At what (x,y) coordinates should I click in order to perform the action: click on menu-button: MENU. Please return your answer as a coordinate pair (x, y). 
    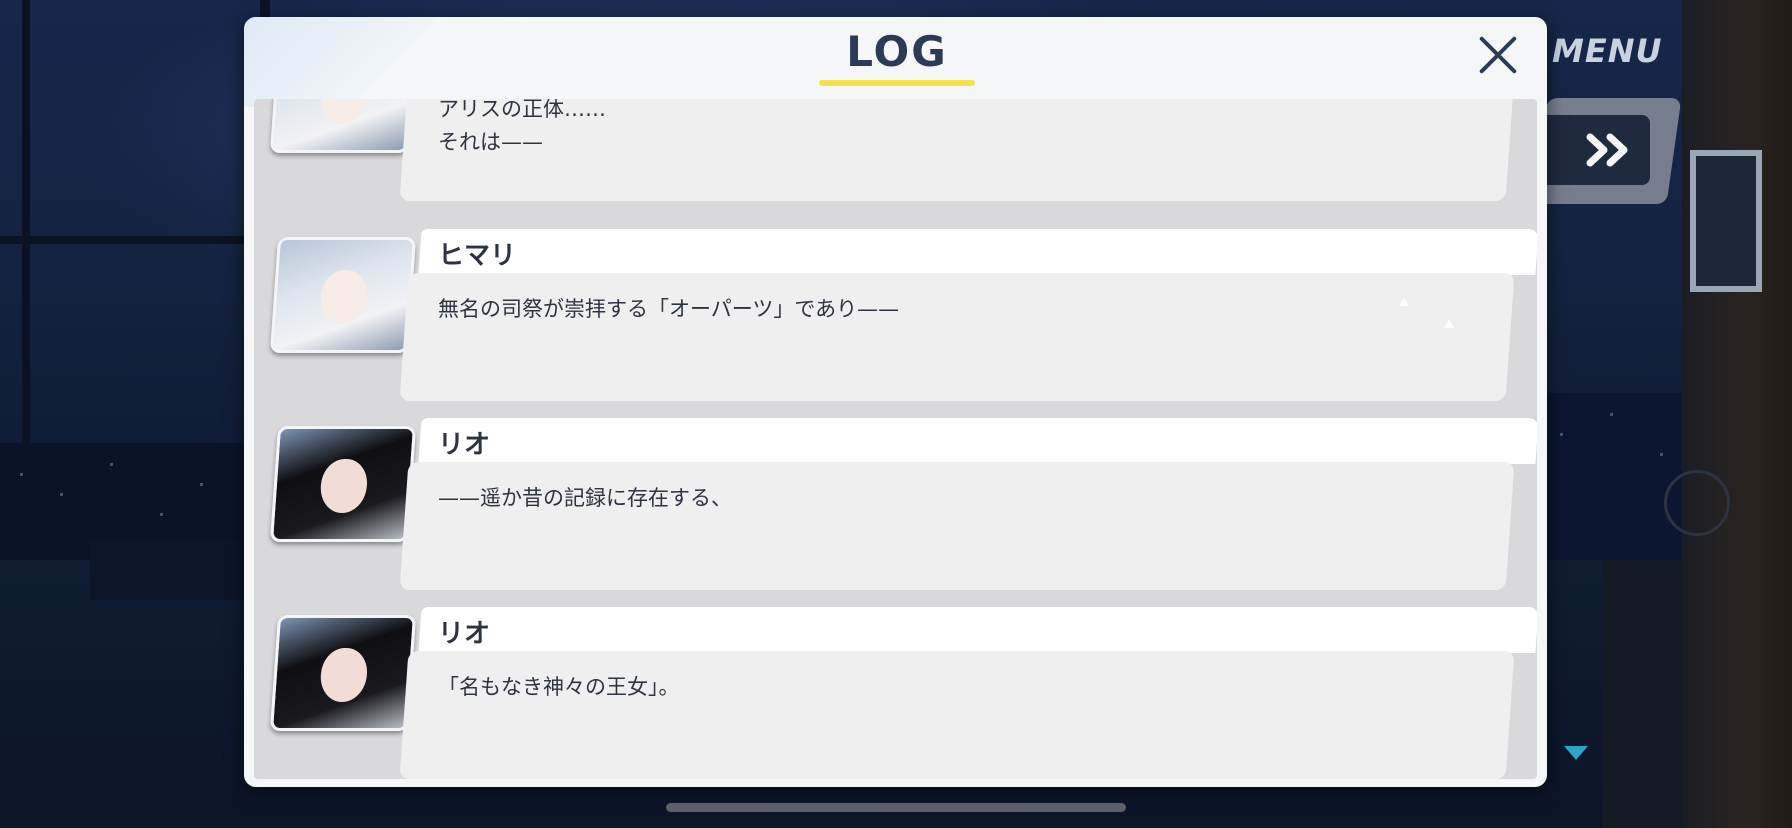
    Looking at the image, I should click on (1607, 51).